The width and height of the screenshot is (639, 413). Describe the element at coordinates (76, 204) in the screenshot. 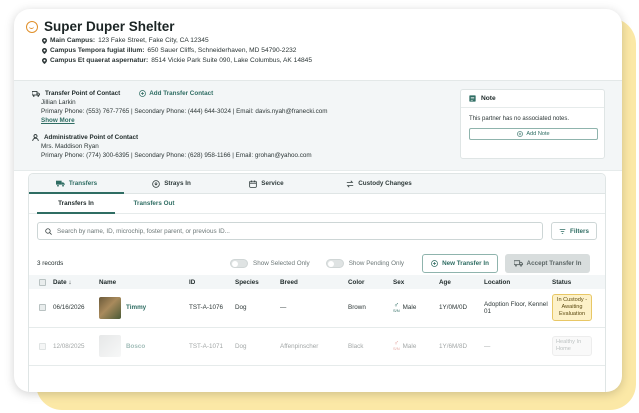

I see `subtab-transfers-in: Transfers In` at that location.